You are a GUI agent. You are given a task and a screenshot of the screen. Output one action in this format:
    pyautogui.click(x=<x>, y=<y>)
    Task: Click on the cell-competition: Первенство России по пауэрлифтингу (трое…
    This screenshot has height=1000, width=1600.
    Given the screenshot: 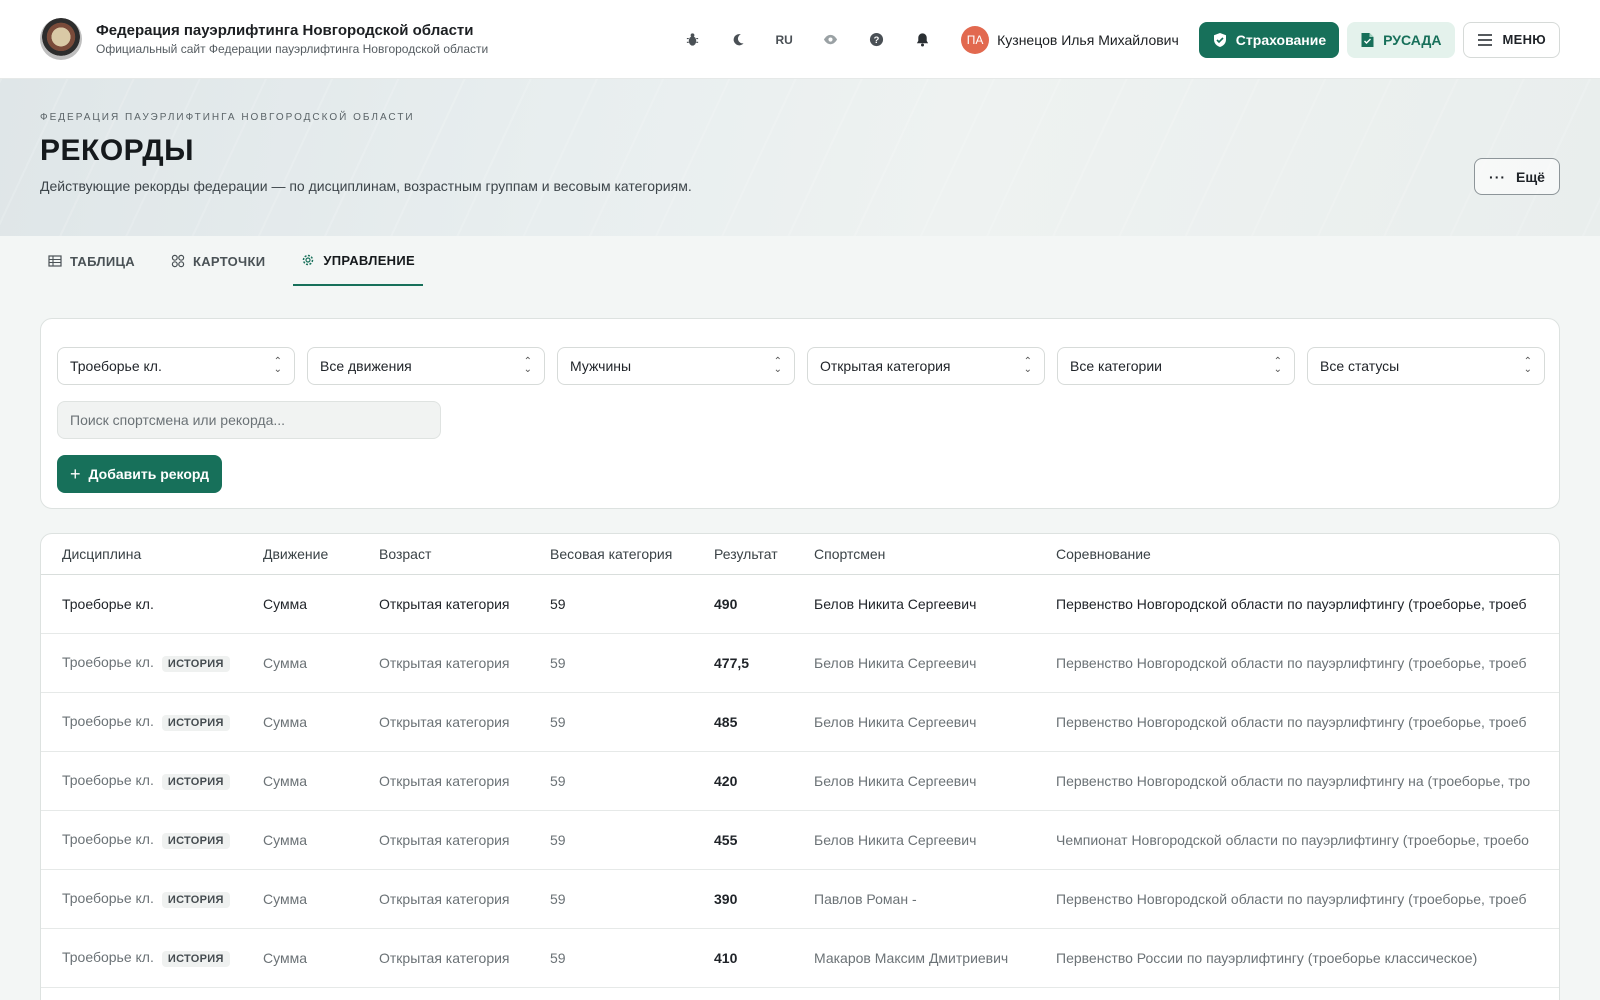 What is the action you would take?
    pyautogui.click(x=1305, y=958)
    